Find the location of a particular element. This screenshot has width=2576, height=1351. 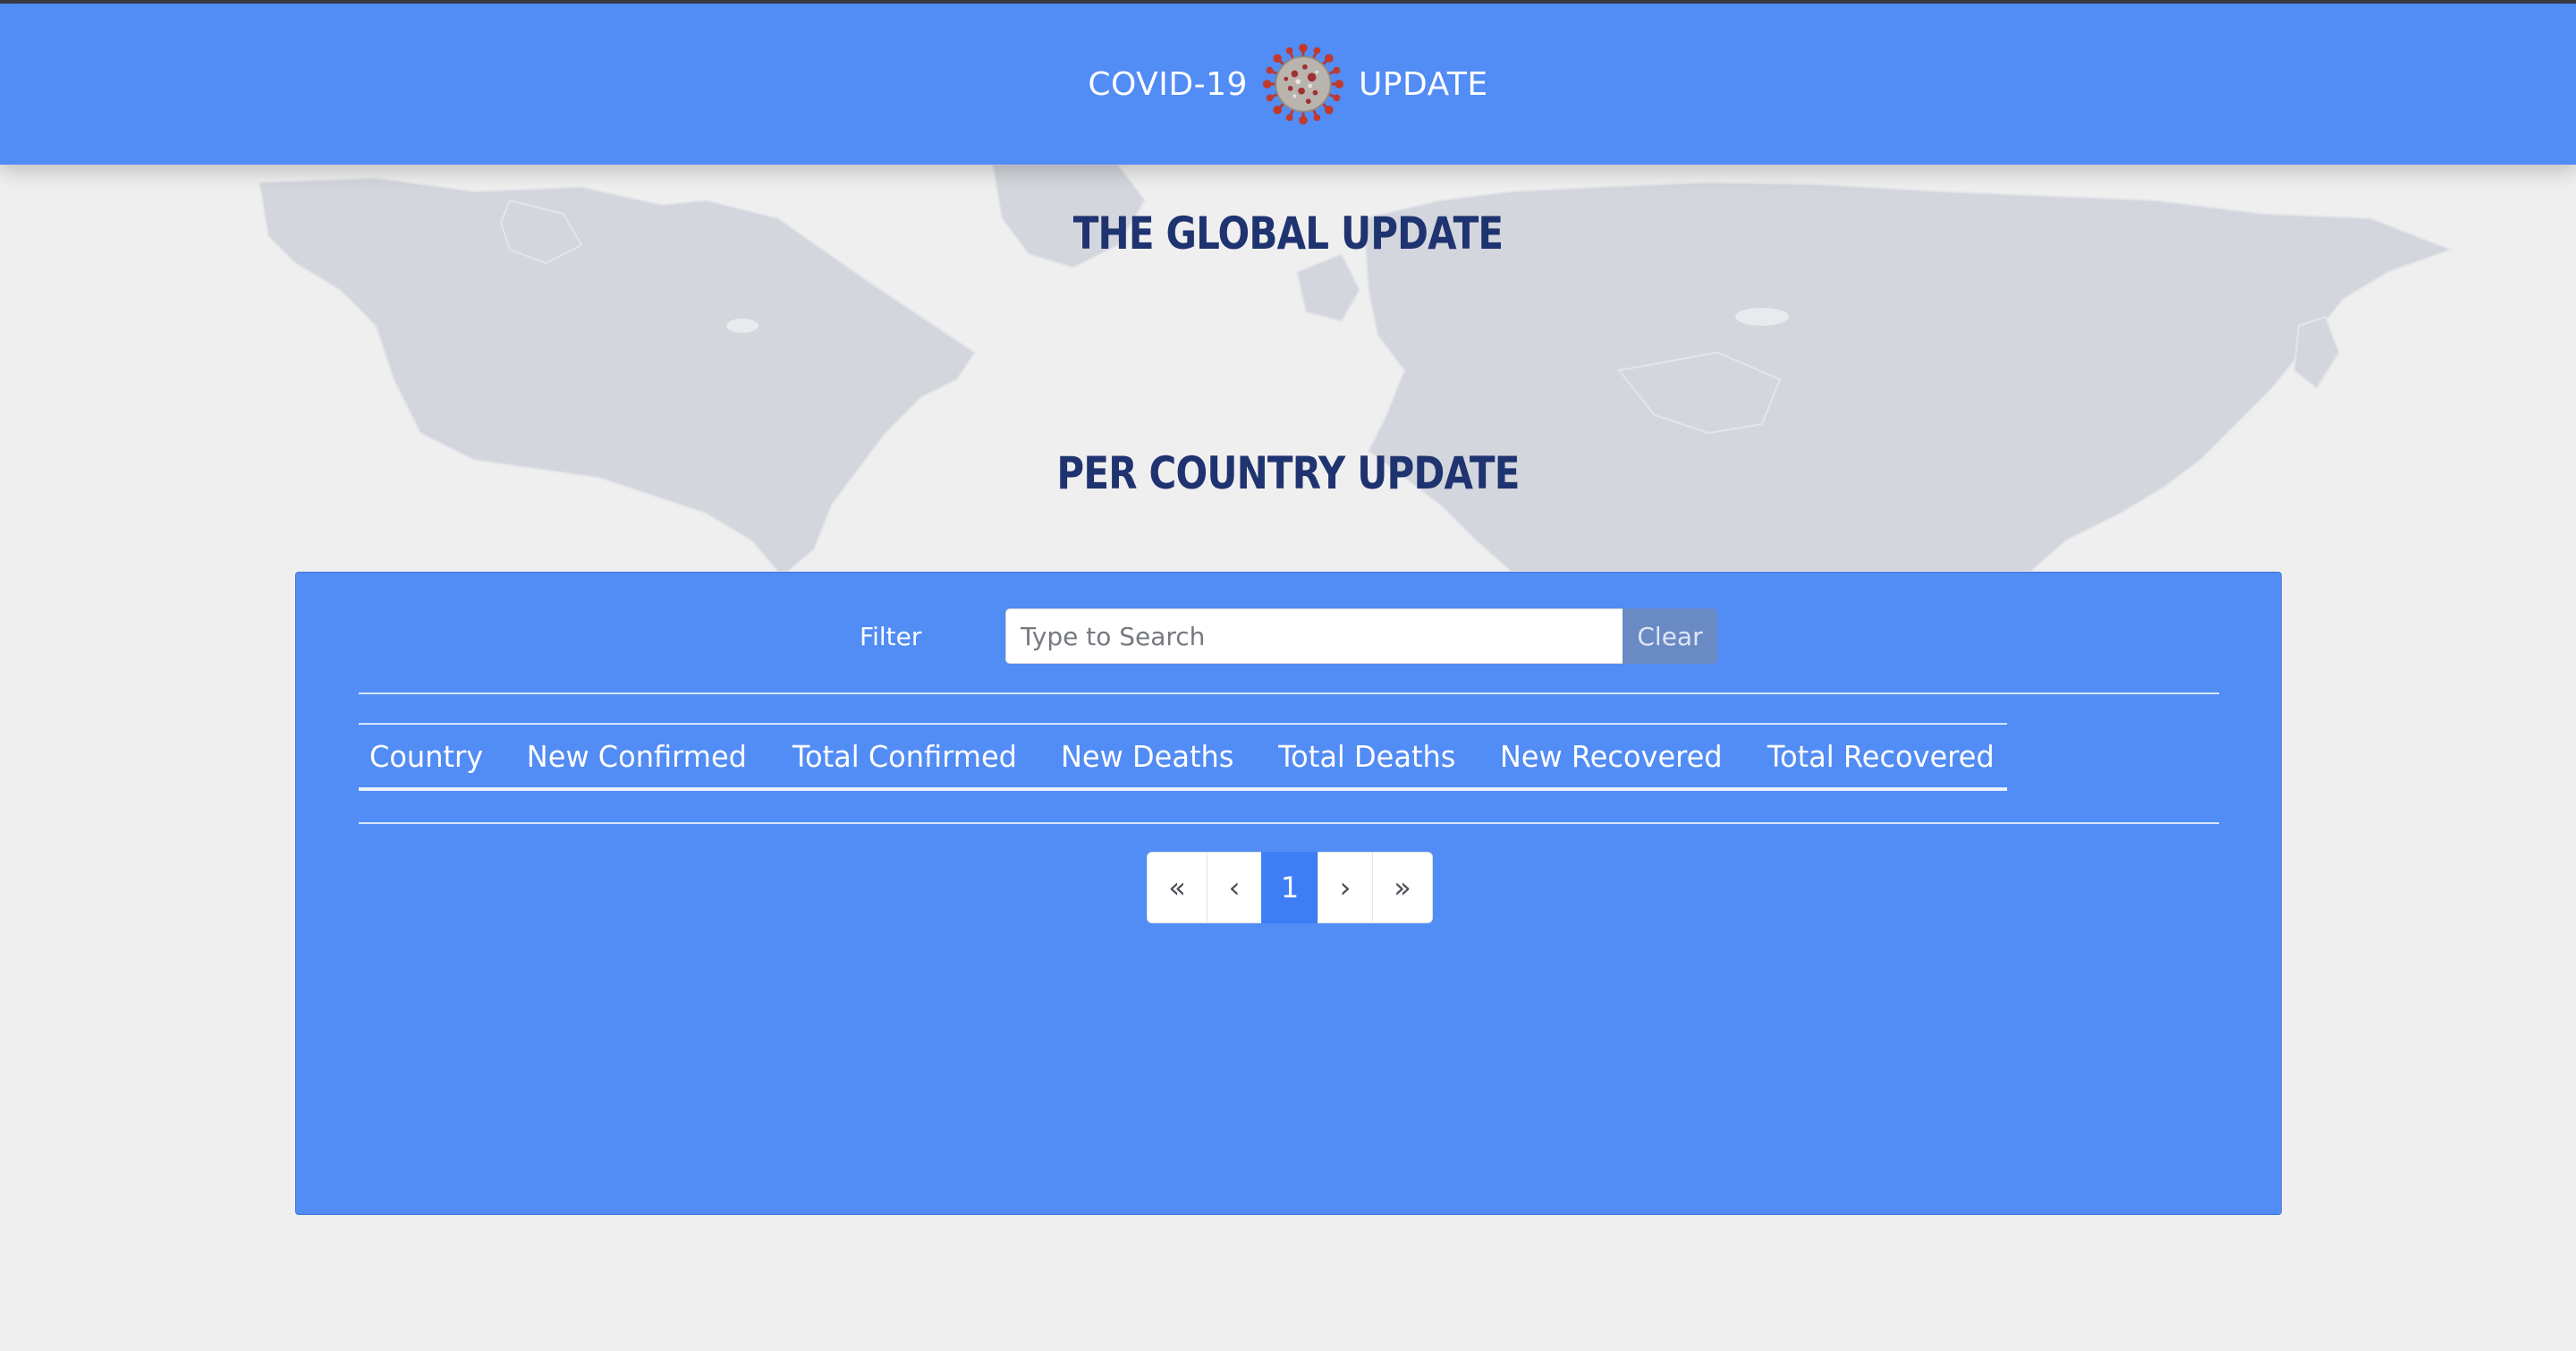

column-header-country: Country is located at coordinates (426, 757).